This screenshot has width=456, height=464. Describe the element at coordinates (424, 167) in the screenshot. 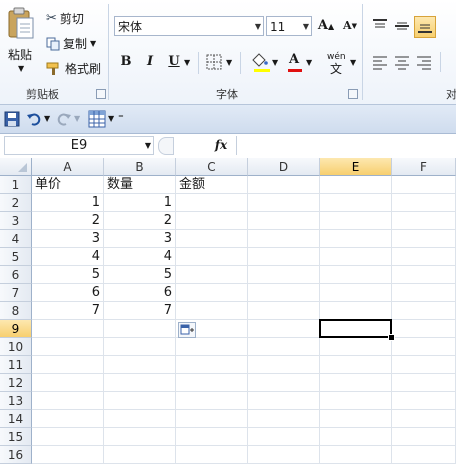

I see `column-header-f: F` at that location.